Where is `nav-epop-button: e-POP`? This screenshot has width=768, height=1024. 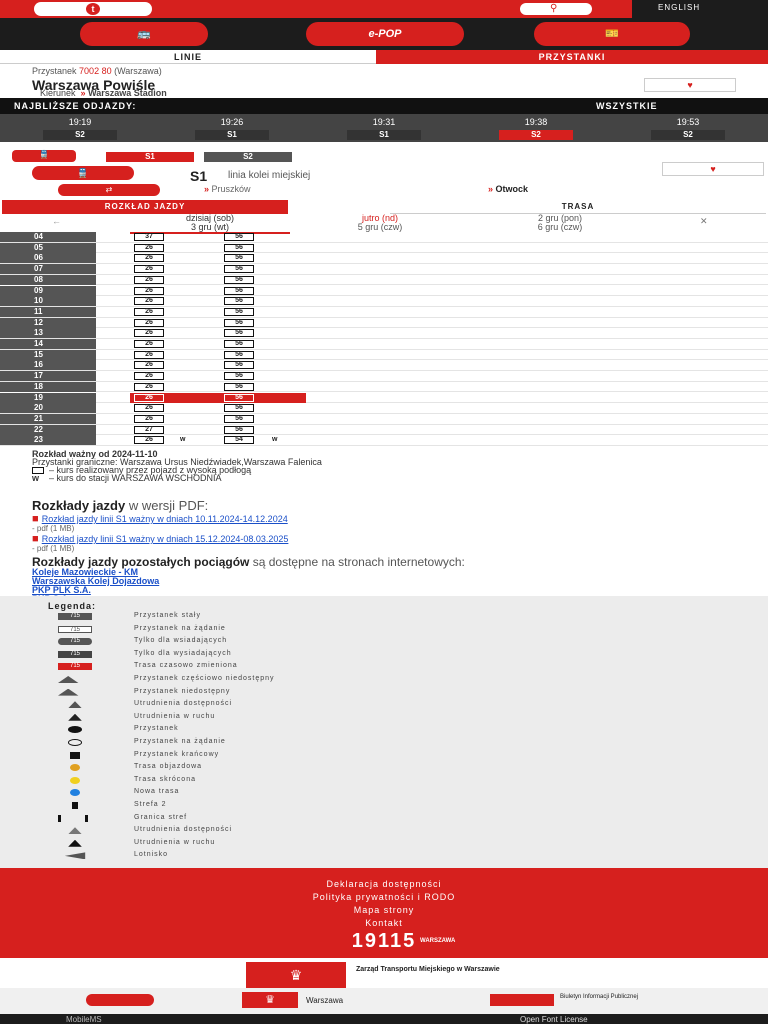 nav-epop-button: e-POP is located at coordinates (385, 34).